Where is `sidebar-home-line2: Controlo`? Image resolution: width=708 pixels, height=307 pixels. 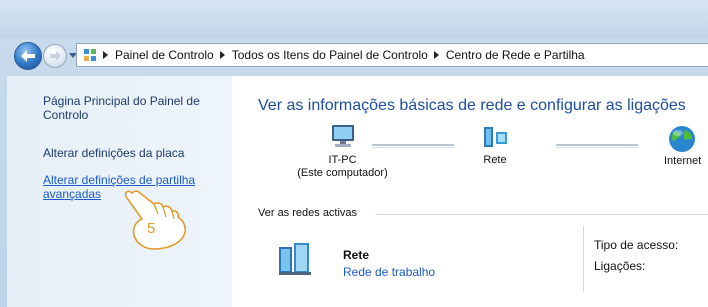
sidebar-home-line2: Controlo is located at coordinates (66, 115).